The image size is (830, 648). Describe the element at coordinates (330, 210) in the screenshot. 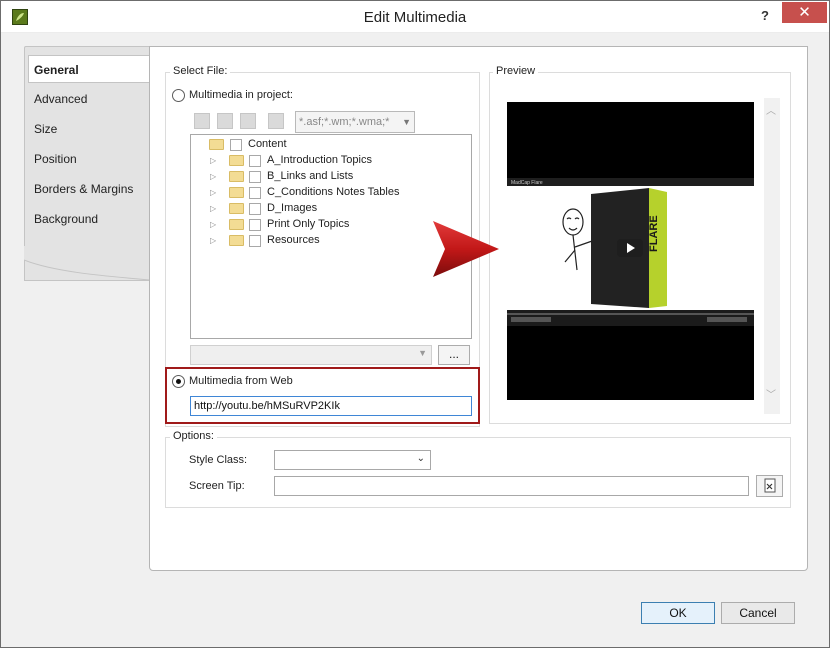

I see `tree-item: ▷ D_Images` at that location.